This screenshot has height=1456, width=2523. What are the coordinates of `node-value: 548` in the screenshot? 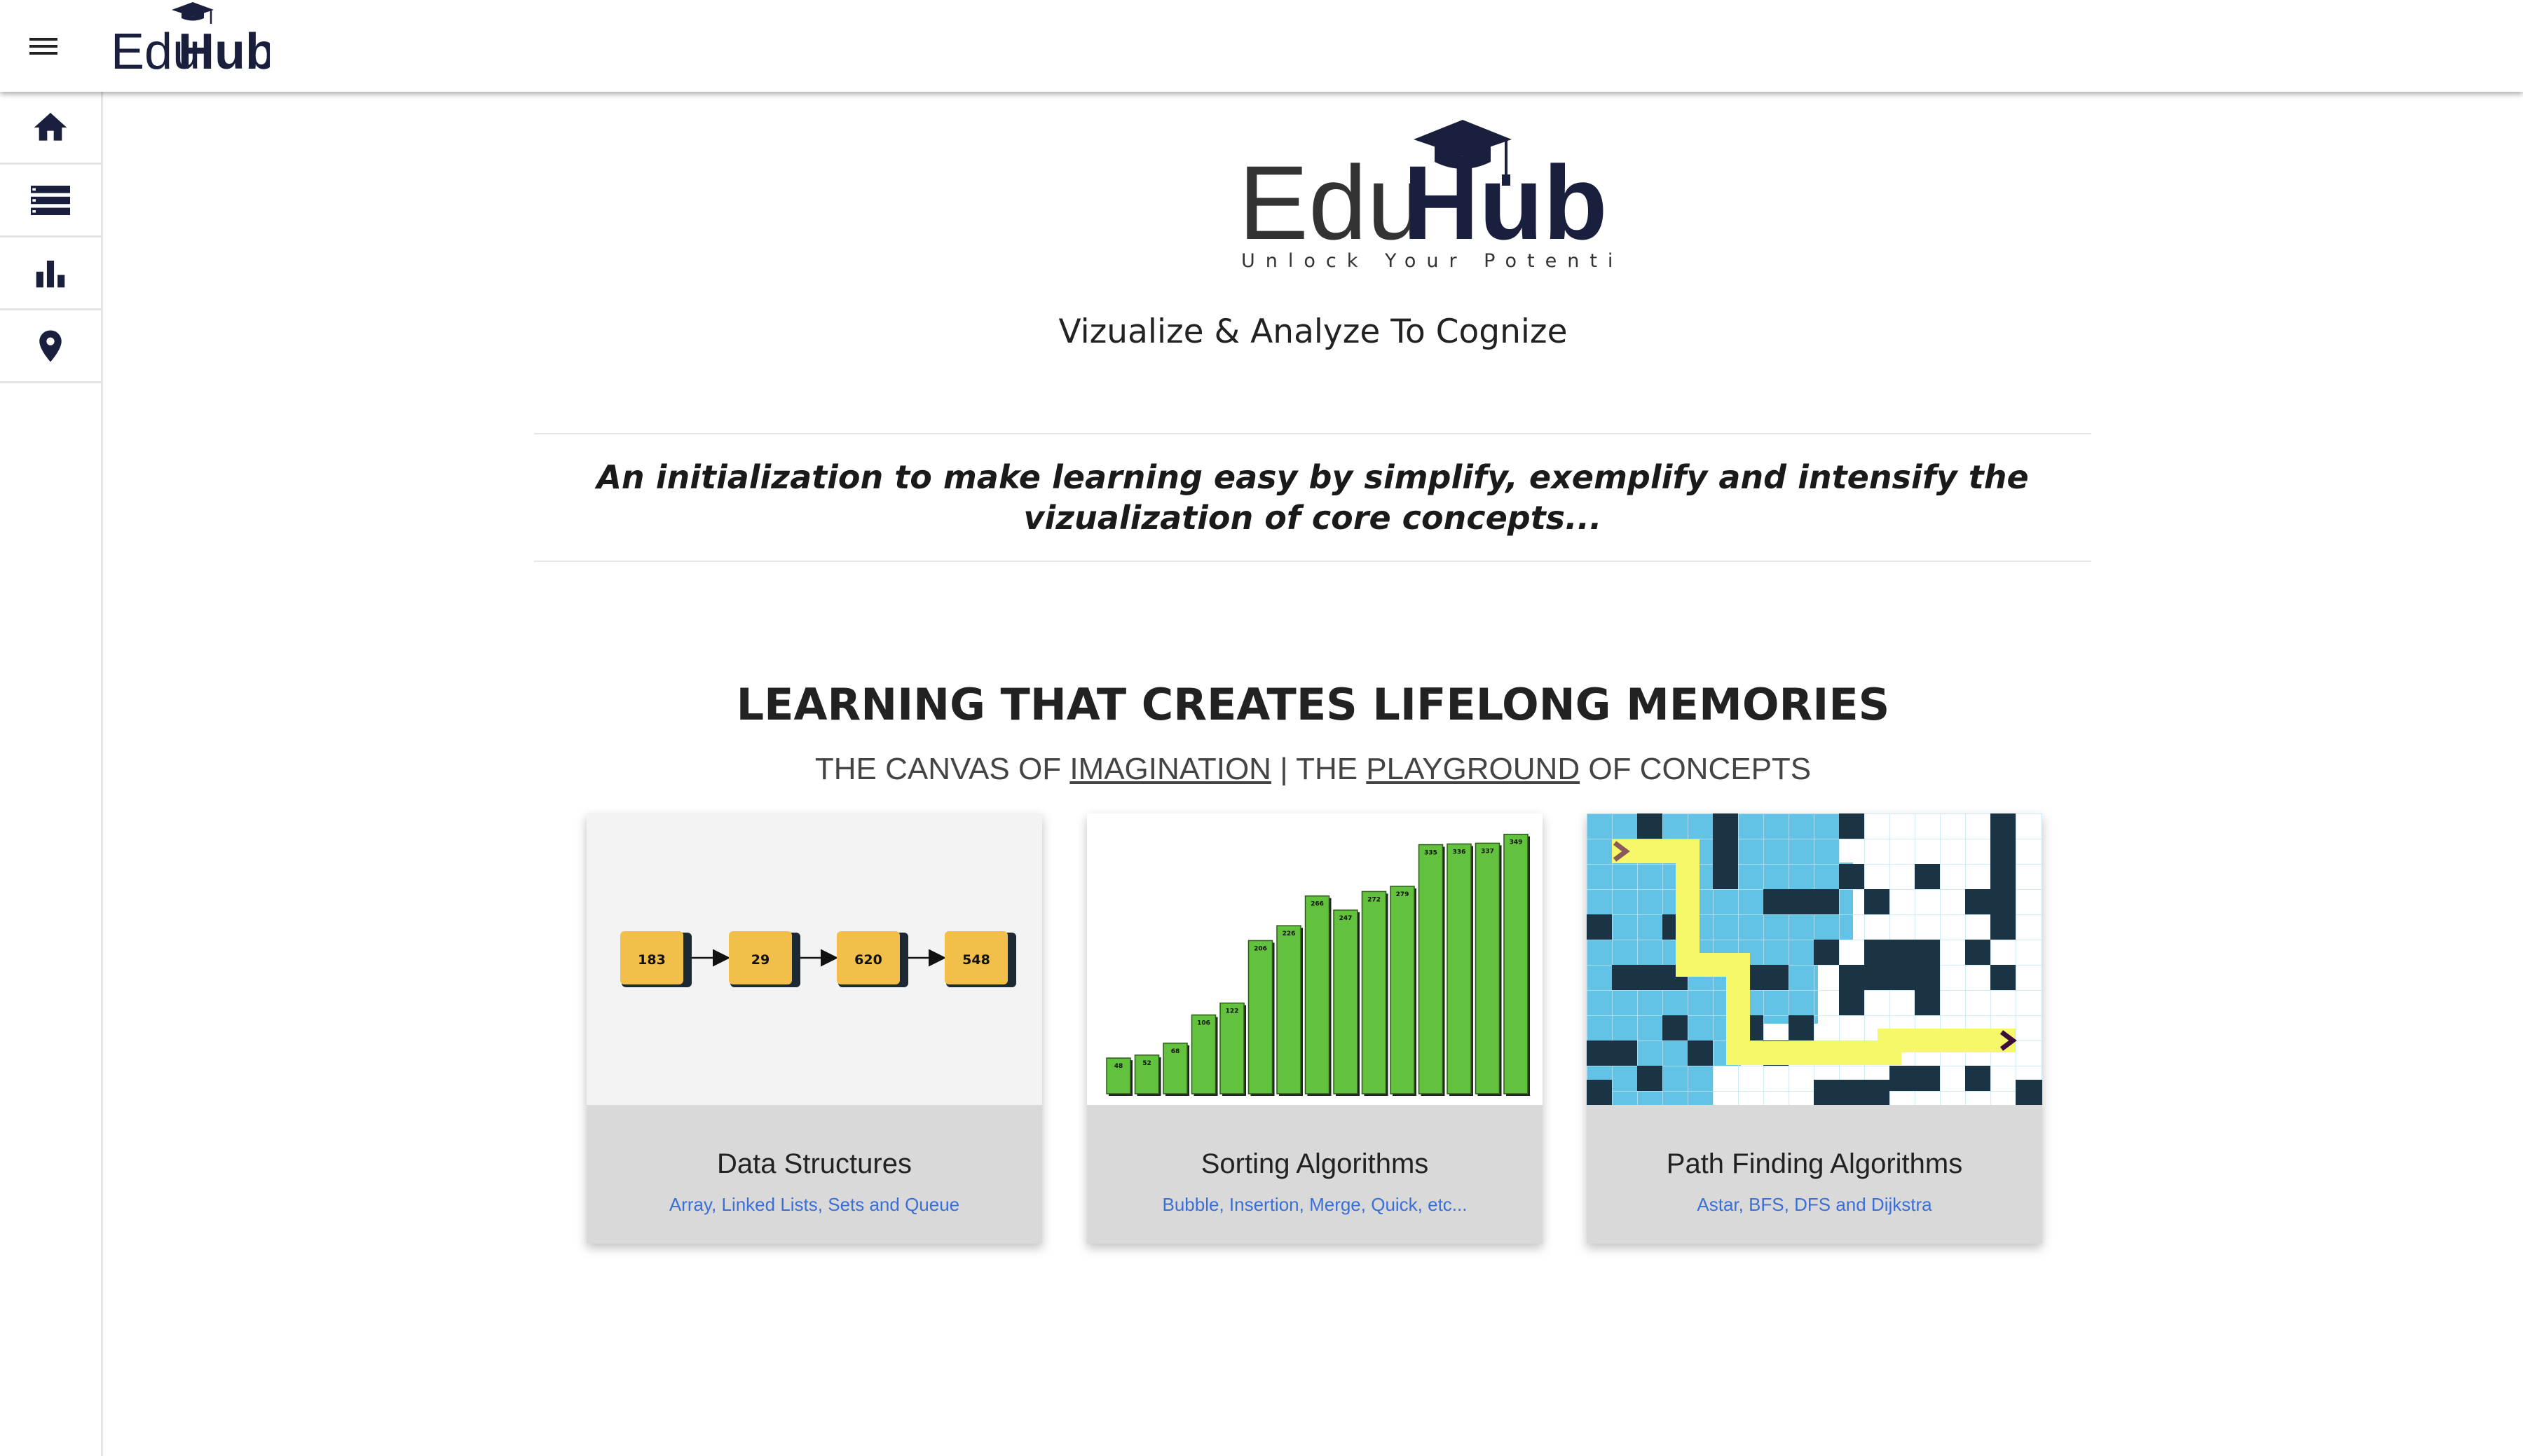 It's located at (976, 960).